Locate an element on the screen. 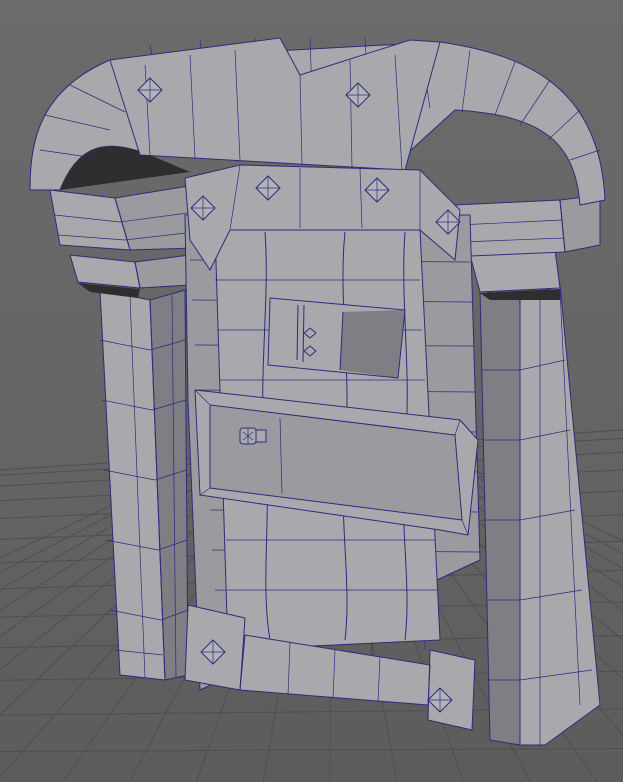 The height and width of the screenshot is (782, 623). left-pillar is located at coordinates (122, 432).